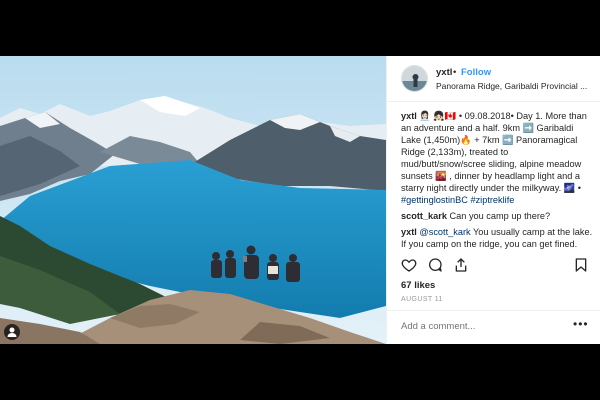  Describe the element at coordinates (434, 200) in the screenshot. I see `hashtag-link: #gettinglostinBC` at that location.